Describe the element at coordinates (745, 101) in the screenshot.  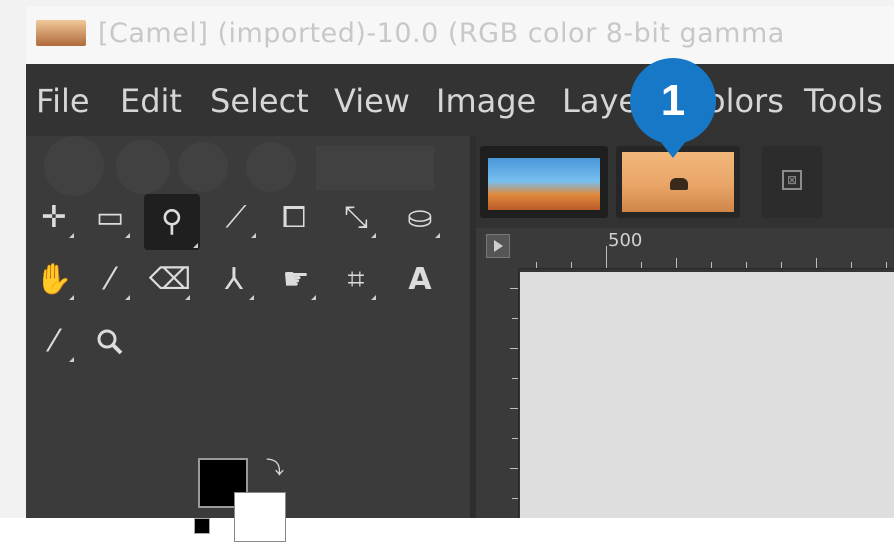
I see `menu-colors: olors` at that location.